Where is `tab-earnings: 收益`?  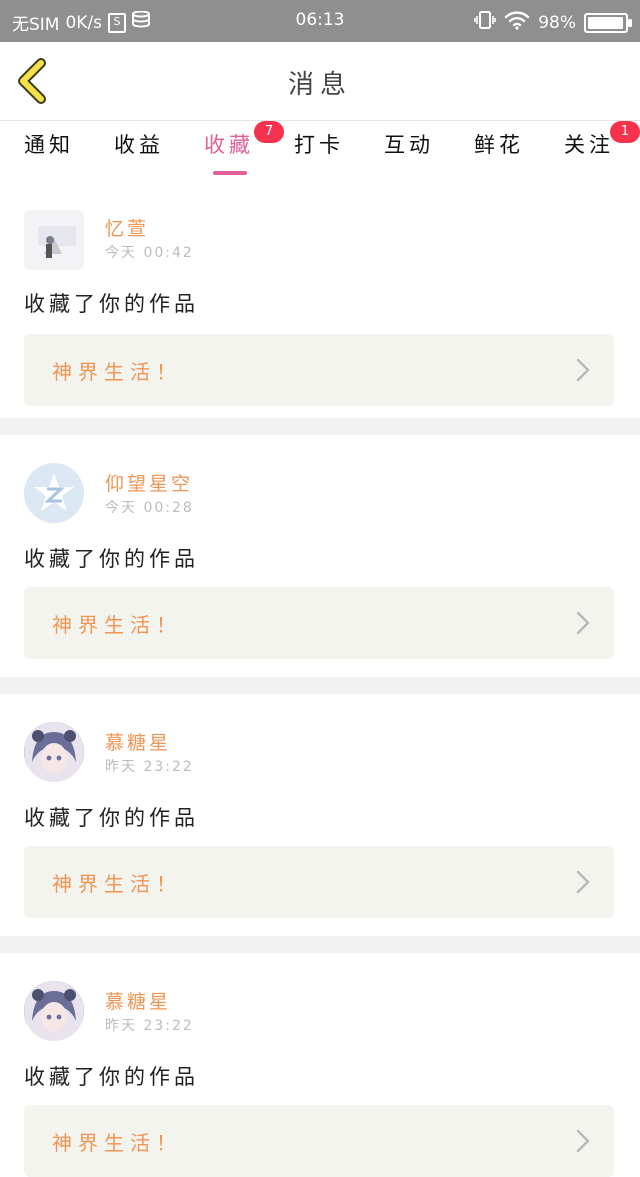
tab-earnings: 收益 is located at coordinates (139, 151).